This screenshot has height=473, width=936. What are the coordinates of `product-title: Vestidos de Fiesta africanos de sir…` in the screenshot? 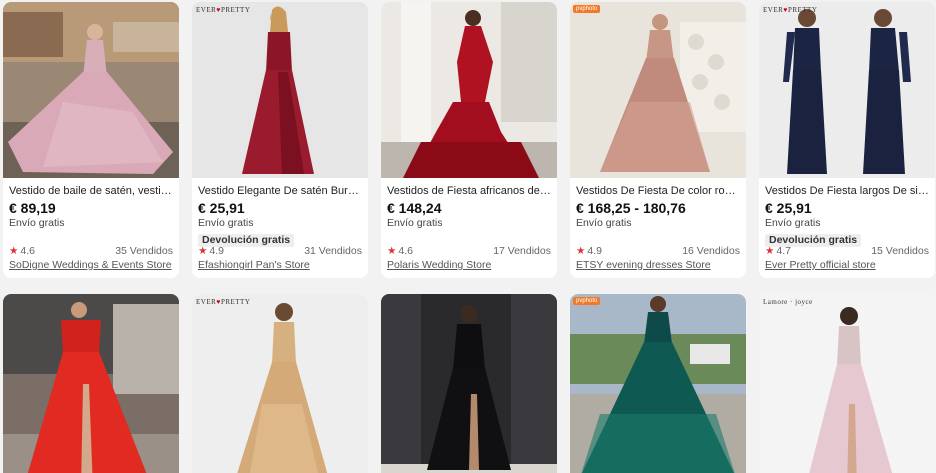 It's located at (469, 191).